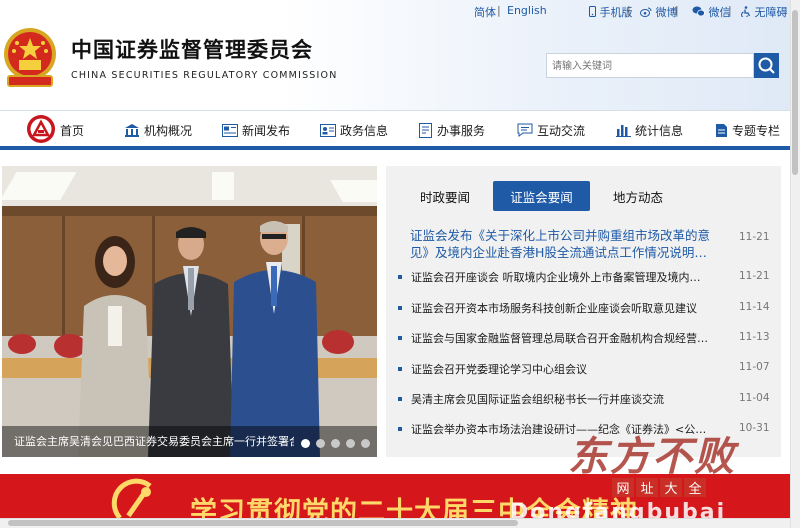  I want to click on watermark-char: 网, so click(623, 487).